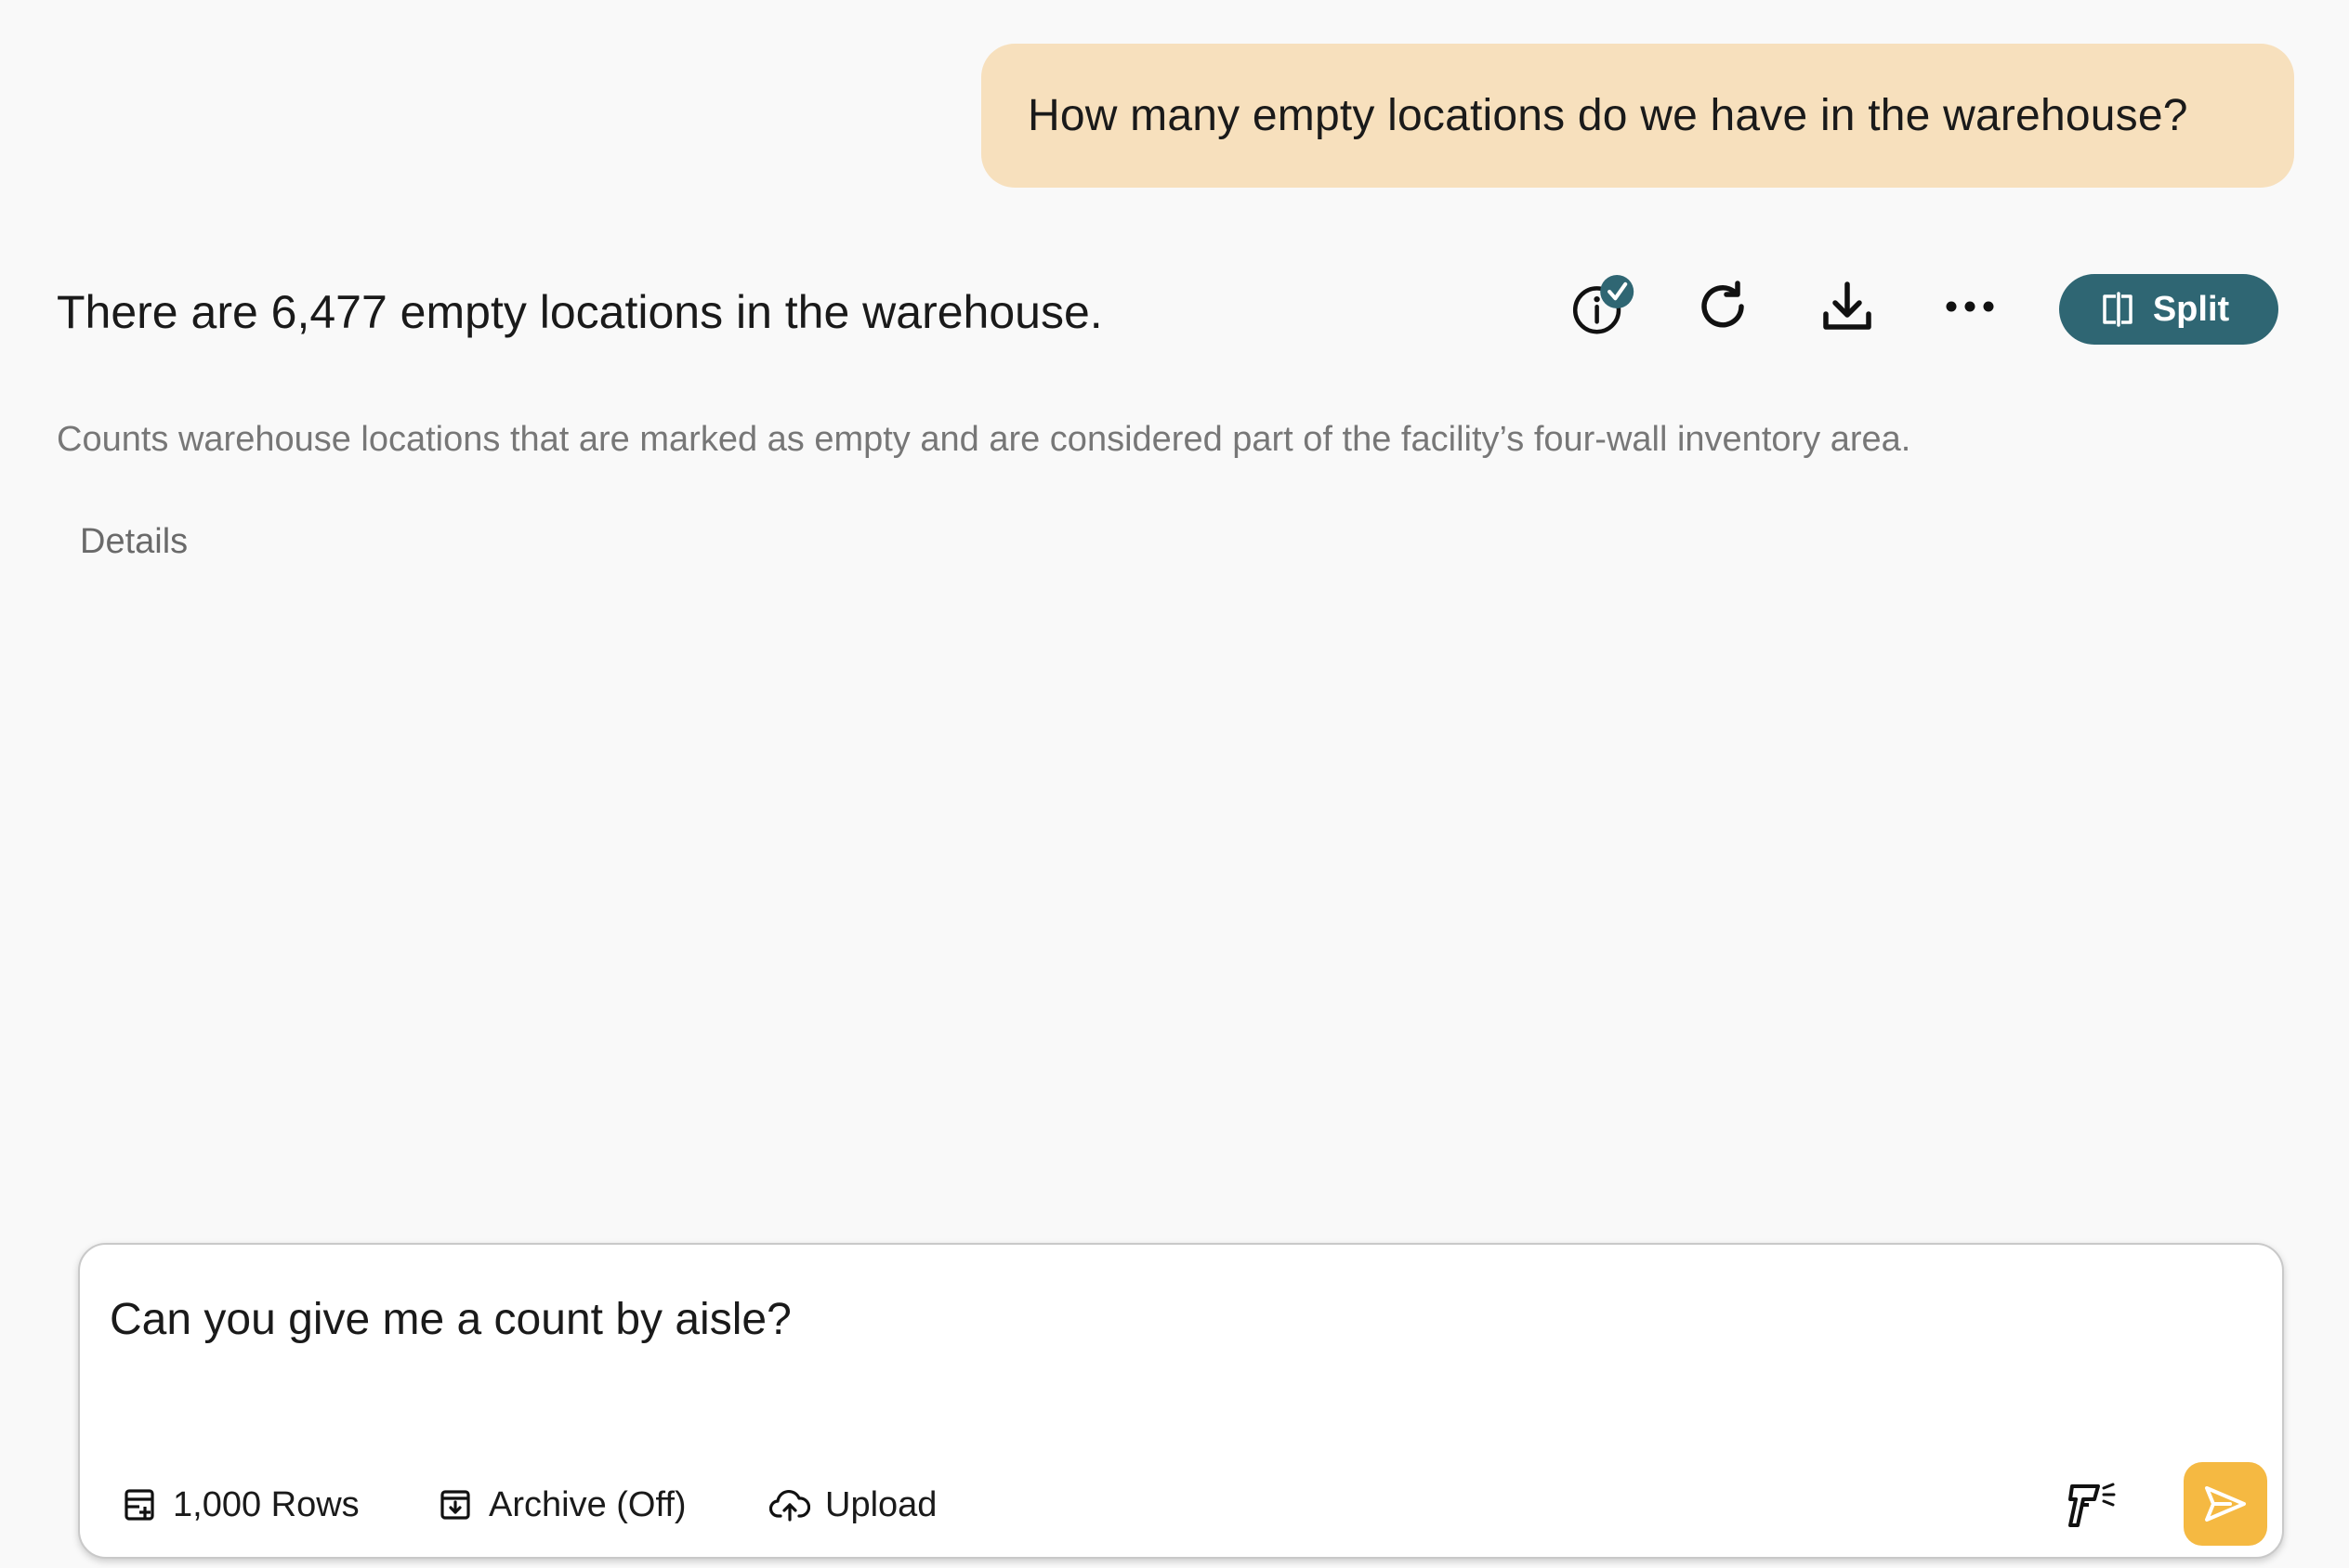 This screenshot has width=2349, height=1568. I want to click on info-button, so click(1601, 308).